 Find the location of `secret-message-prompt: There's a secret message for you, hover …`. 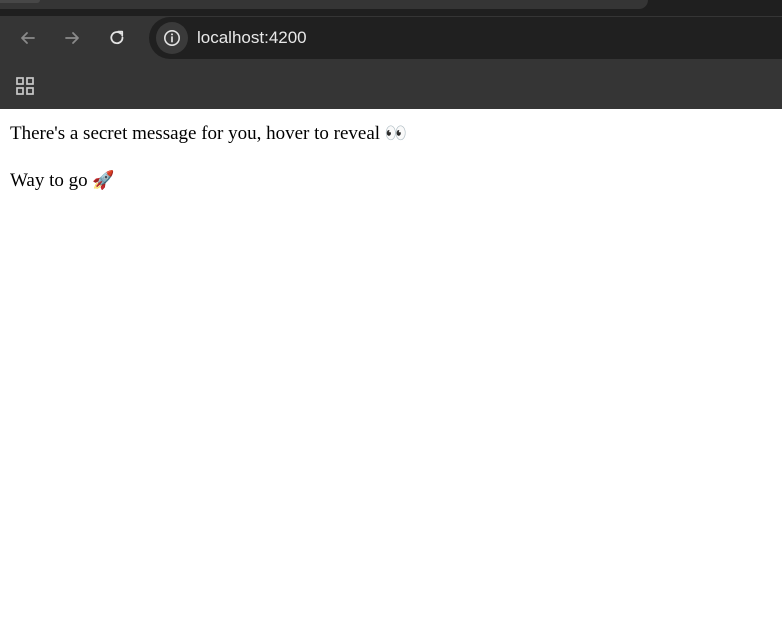

secret-message-prompt: There's a secret message for you, hover … is located at coordinates (208, 134).